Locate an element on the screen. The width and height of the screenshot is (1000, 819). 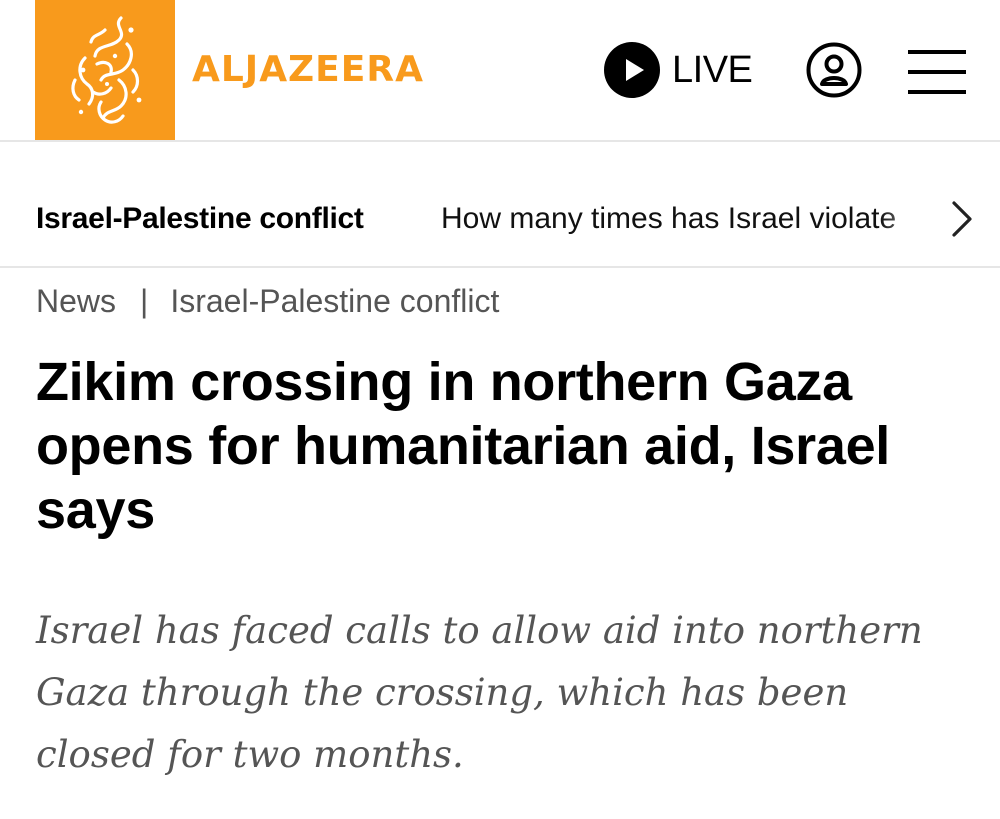
breadcrumb: News | Israel-Palestine conflict is located at coordinates (267, 301).